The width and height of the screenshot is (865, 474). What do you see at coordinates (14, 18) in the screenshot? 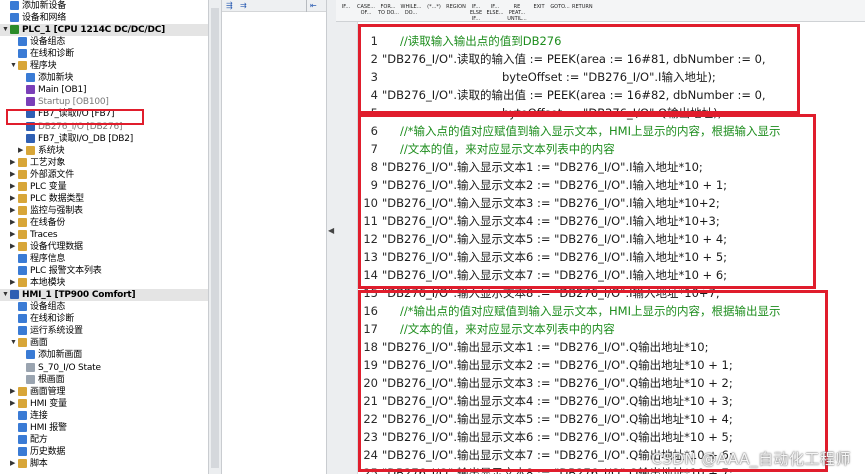
I see `network-icon` at bounding box center [14, 18].